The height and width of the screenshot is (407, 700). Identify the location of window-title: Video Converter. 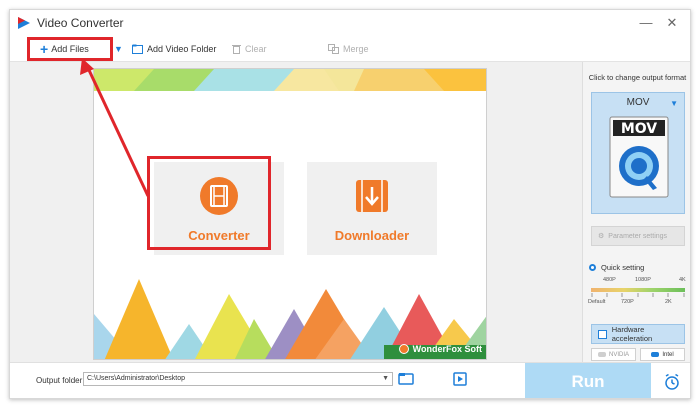
(80, 23).